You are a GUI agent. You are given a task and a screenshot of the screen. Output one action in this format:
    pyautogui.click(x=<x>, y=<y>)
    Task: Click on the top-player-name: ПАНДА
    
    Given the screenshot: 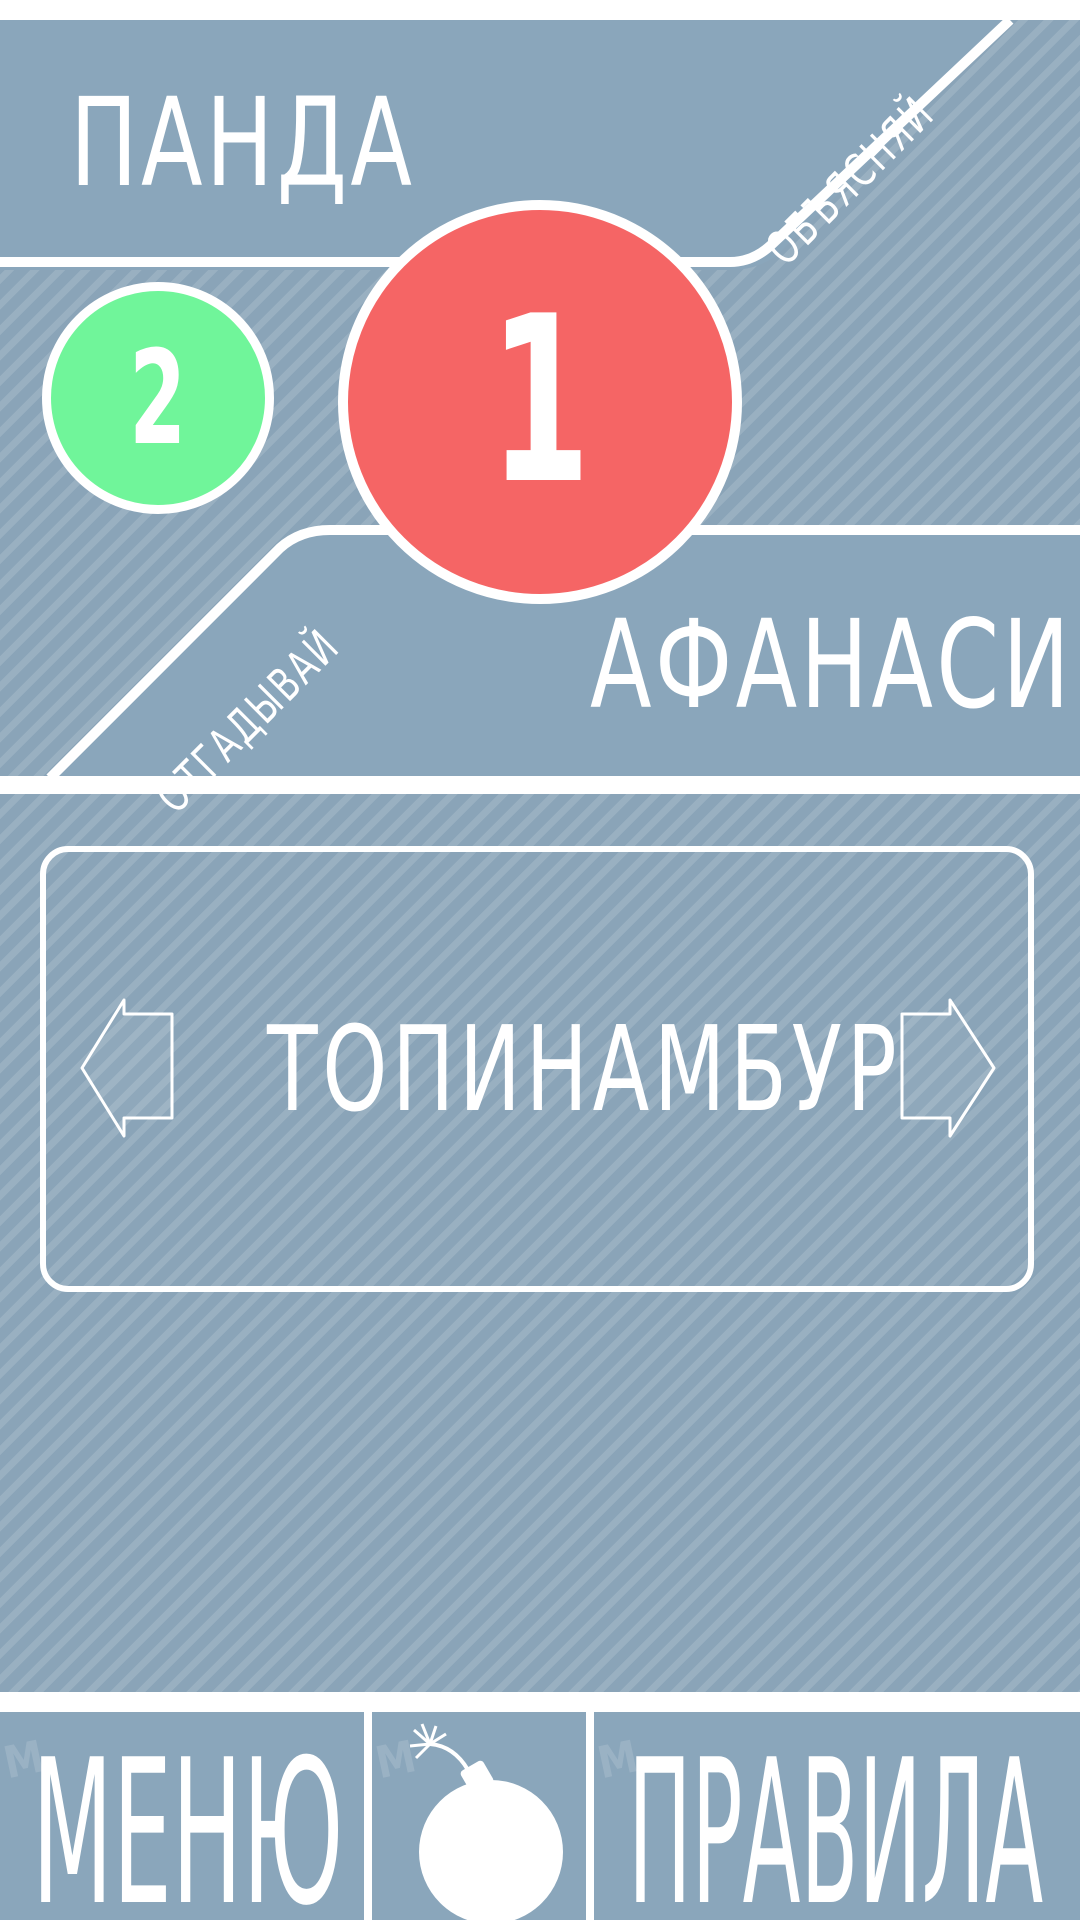 What is the action you would take?
    pyautogui.click(x=243, y=143)
    